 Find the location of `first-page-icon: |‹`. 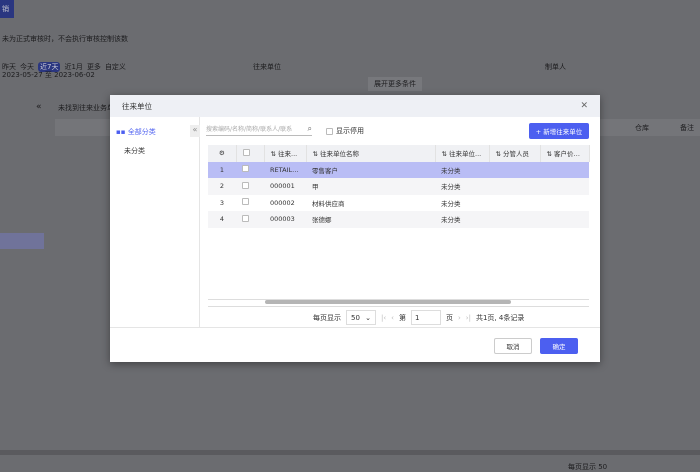

first-page-icon: |‹ is located at coordinates (383, 318).